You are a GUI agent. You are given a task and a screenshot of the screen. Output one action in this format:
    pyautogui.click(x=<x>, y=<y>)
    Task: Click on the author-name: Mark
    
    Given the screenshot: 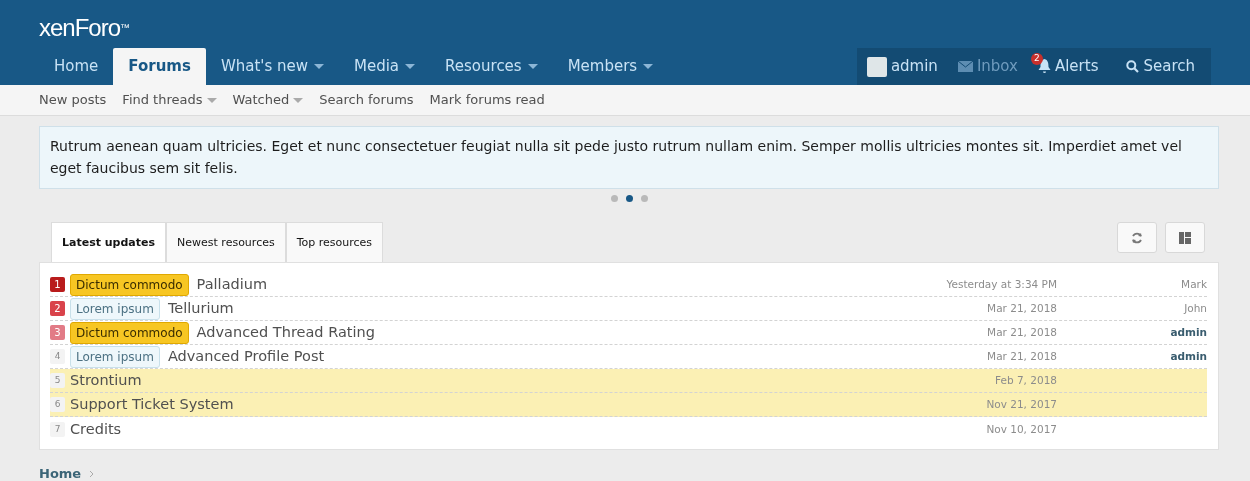 What is the action you would take?
    pyautogui.click(x=1193, y=284)
    